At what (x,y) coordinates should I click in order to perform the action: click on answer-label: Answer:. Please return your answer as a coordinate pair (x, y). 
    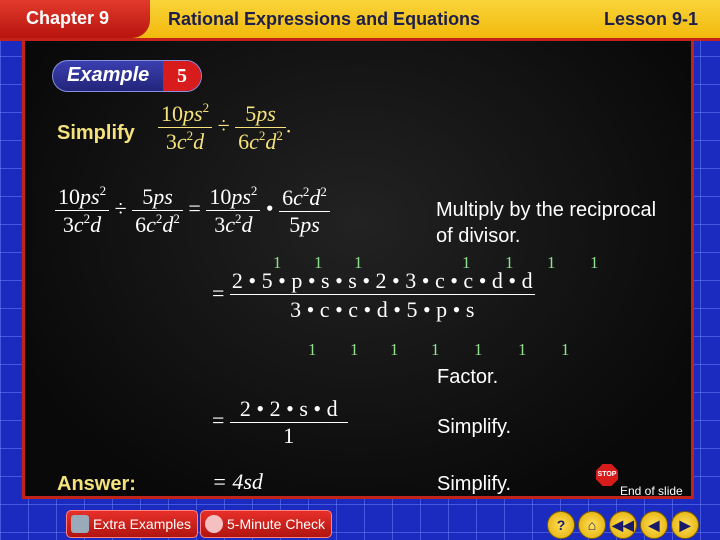
    Looking at the image, I should click on (96, 484).